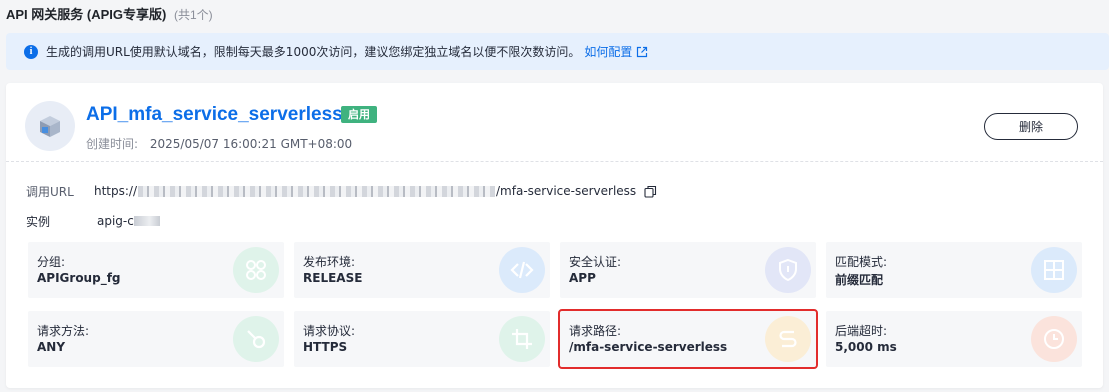 The image size is (1109, 392). What do you see at coordinates (788, 270) in the screenshot?
I see `shield-icon` at bounding box center [788, 270].